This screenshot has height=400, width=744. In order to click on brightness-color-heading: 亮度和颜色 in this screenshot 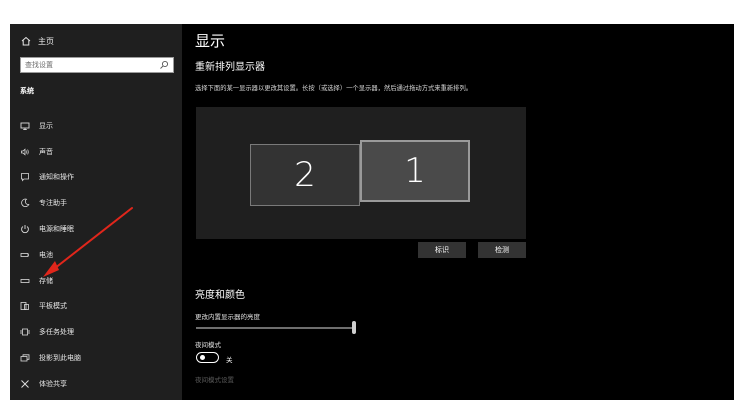, I will do `click(220, 295)`.